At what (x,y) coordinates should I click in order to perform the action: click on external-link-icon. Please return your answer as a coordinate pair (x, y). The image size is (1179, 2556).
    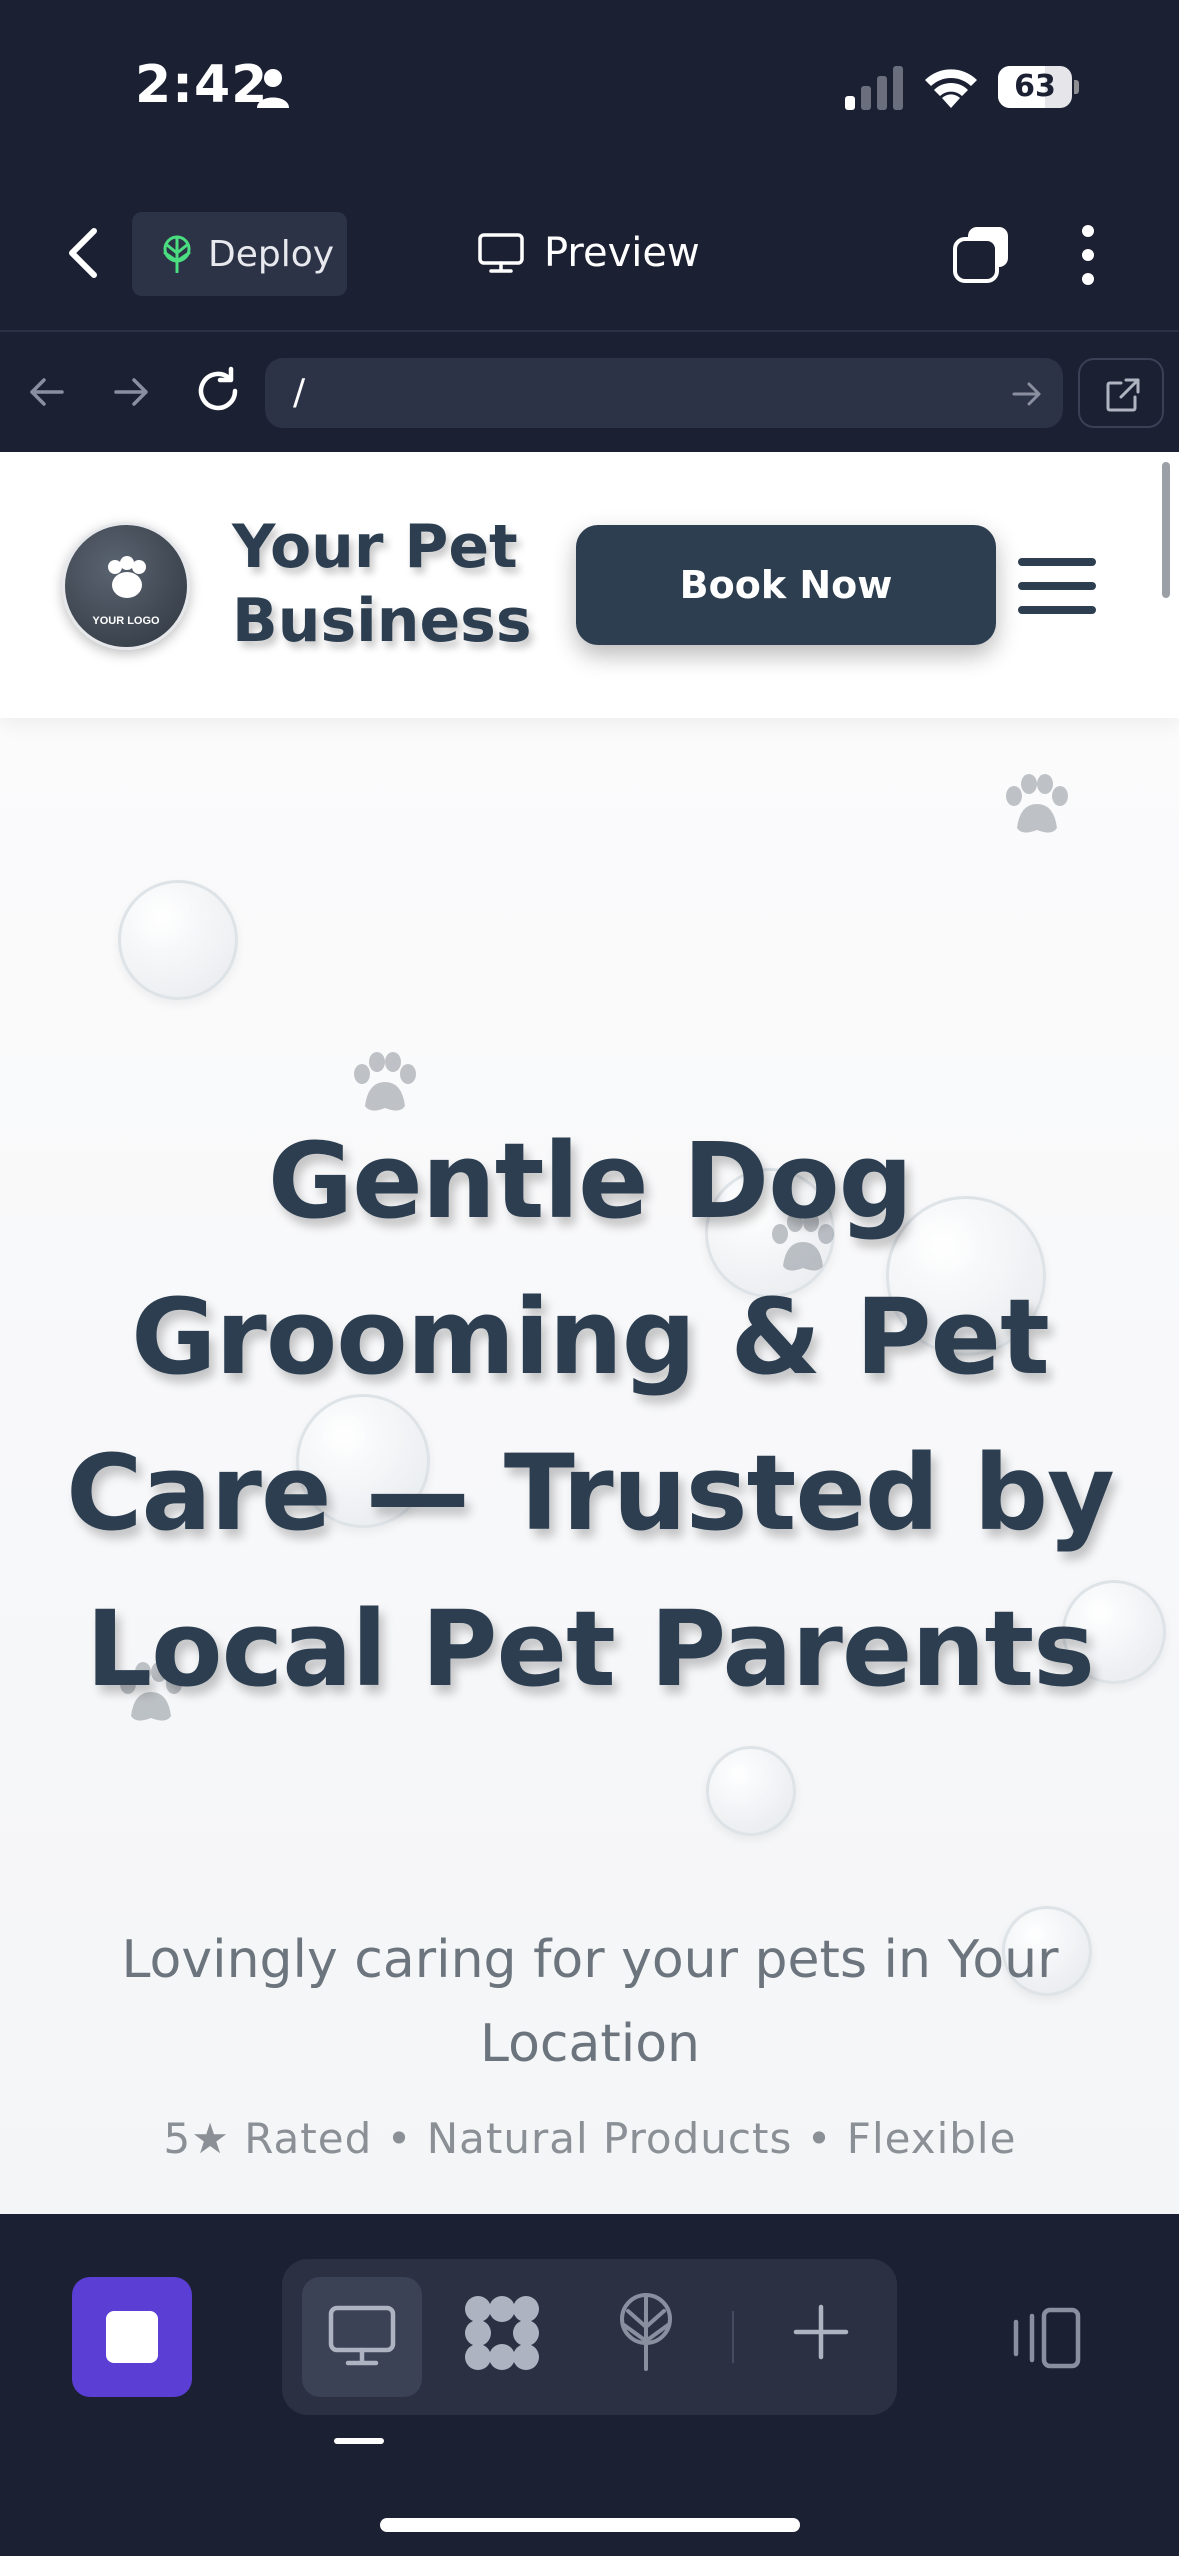
    Looking at the image, I should click on (1123, 395).